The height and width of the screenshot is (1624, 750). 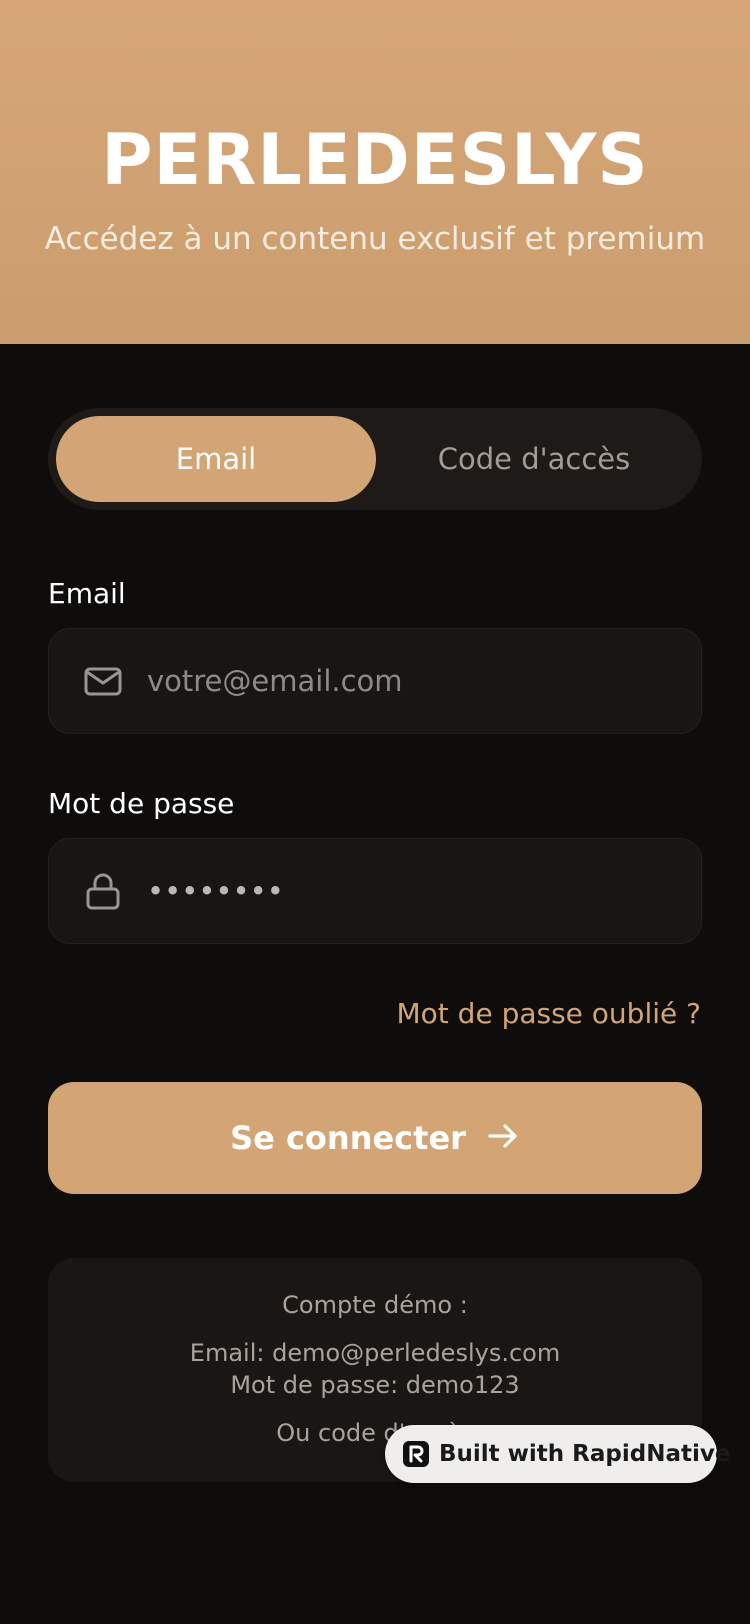 I want to click on email-placeholder: votre@email.com, so click(x=275, y=681).